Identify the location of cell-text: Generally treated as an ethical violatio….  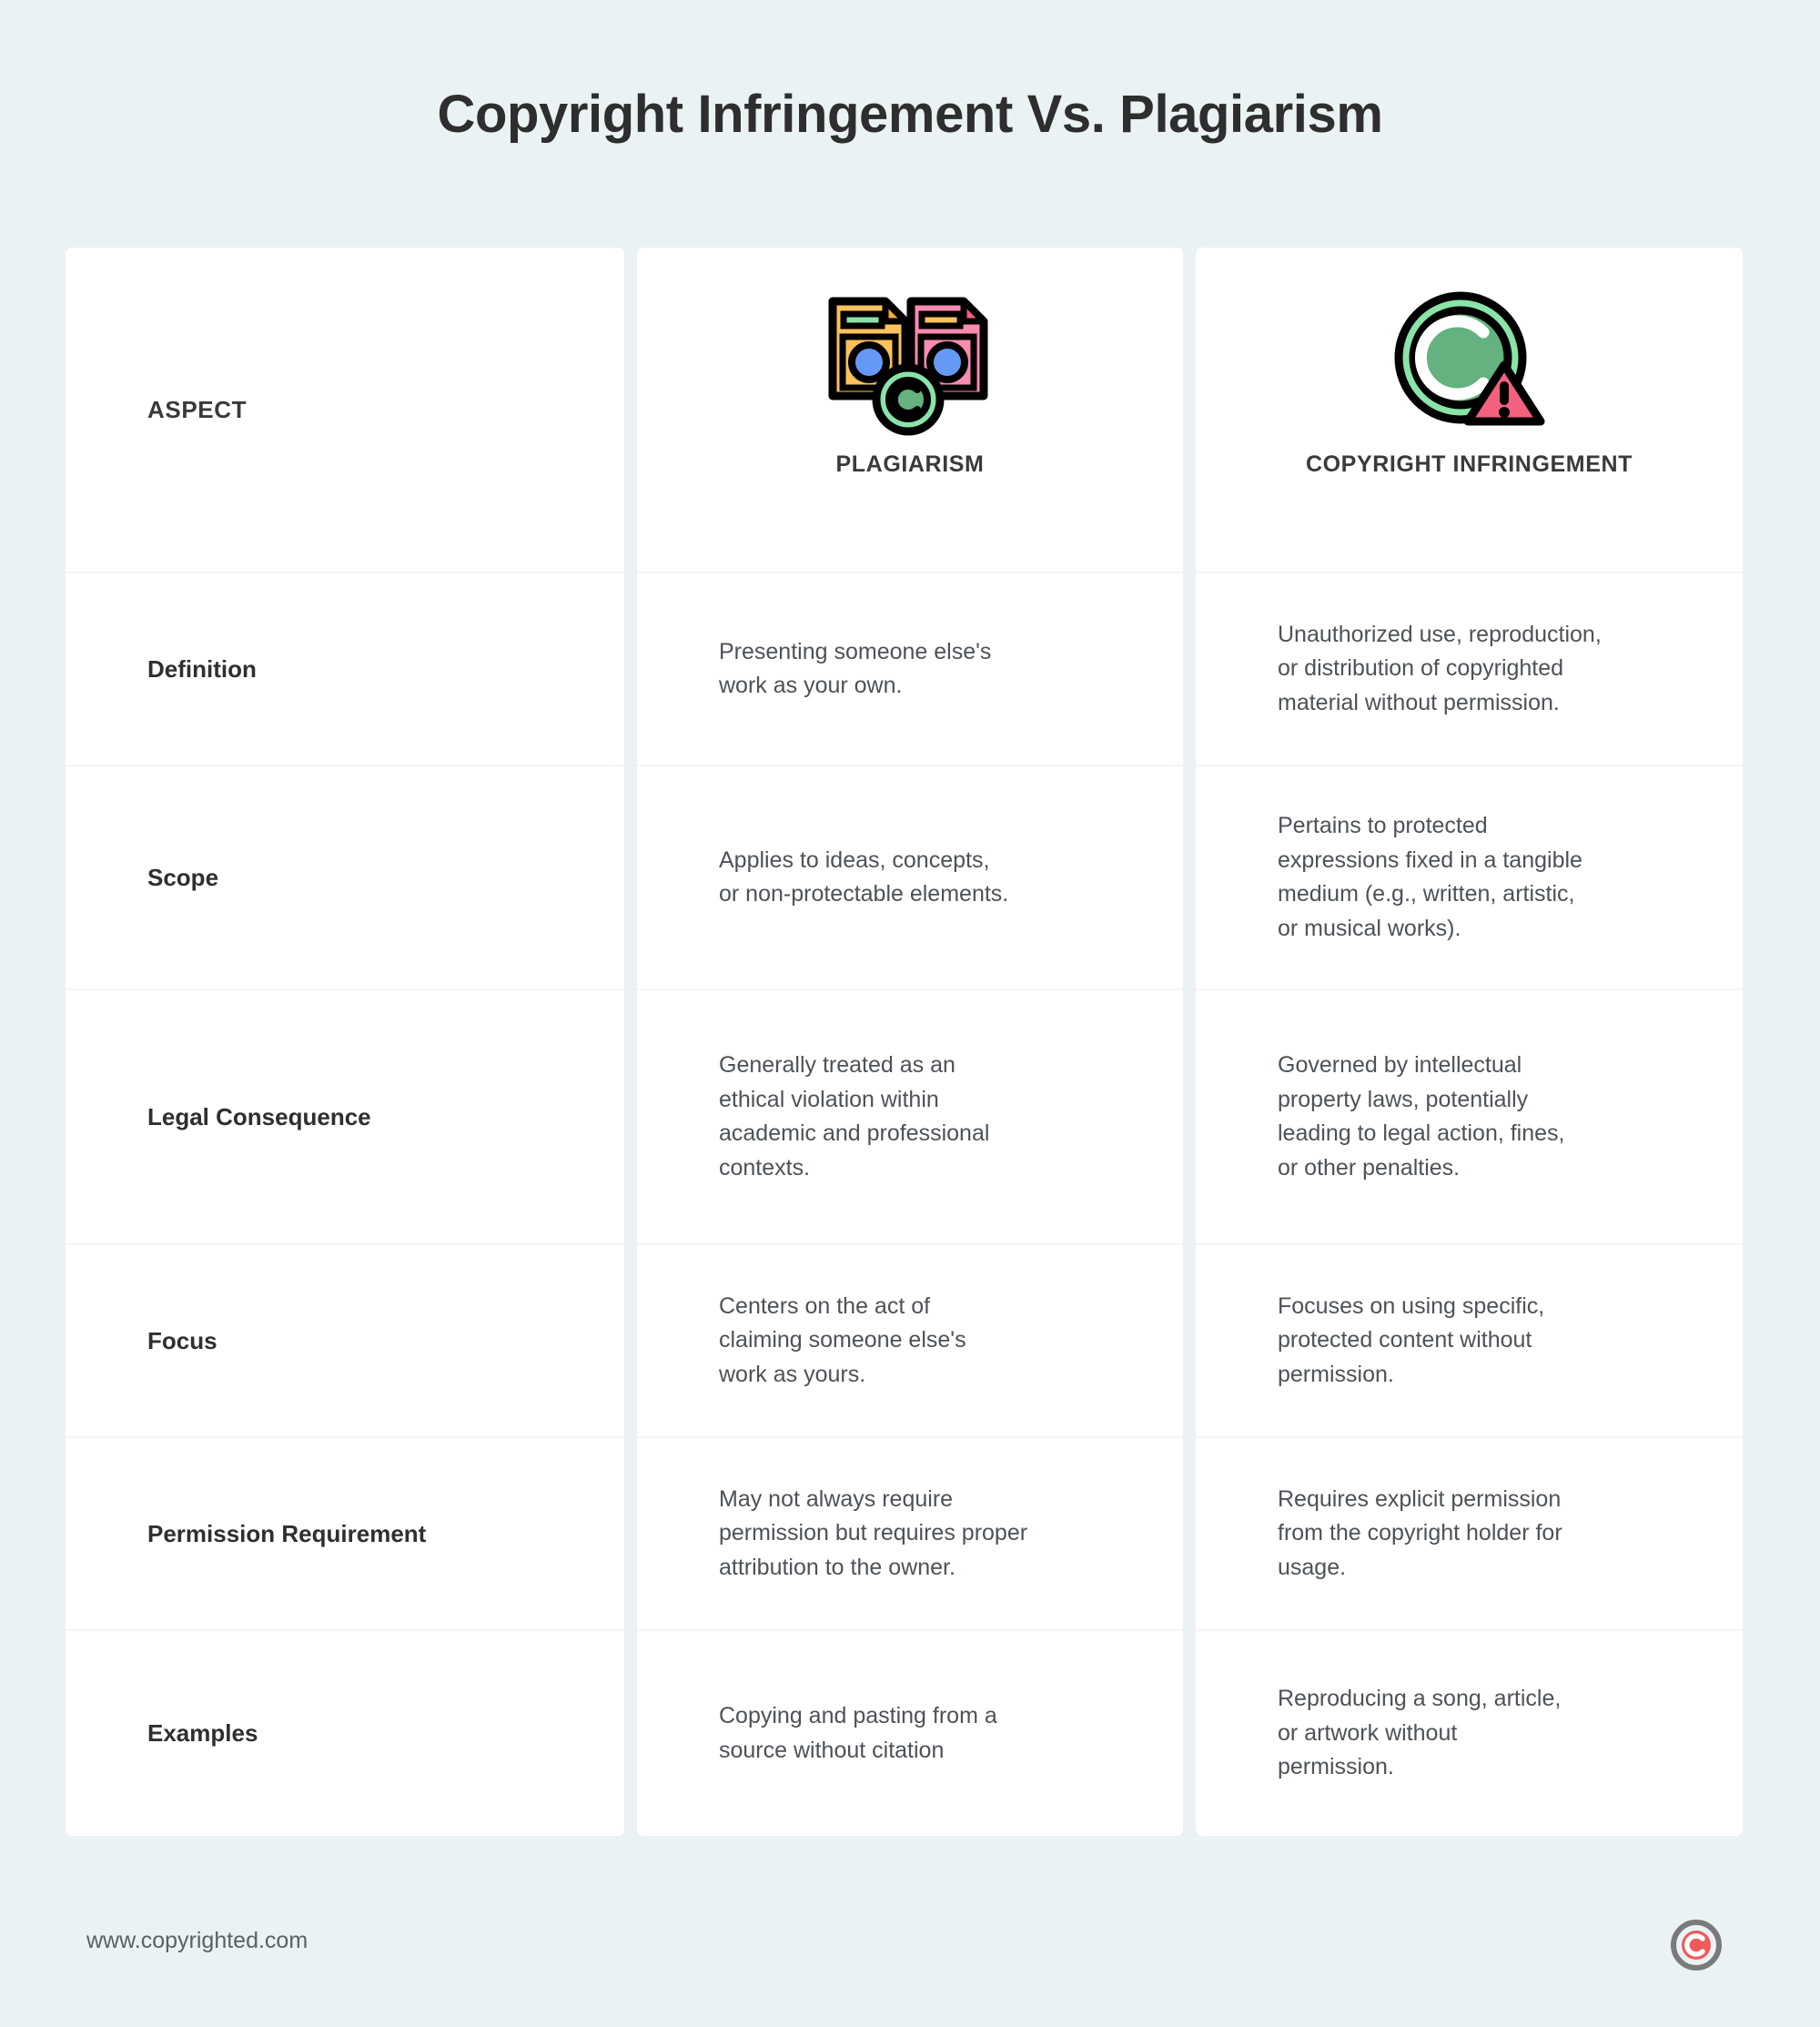
(855, 1116).